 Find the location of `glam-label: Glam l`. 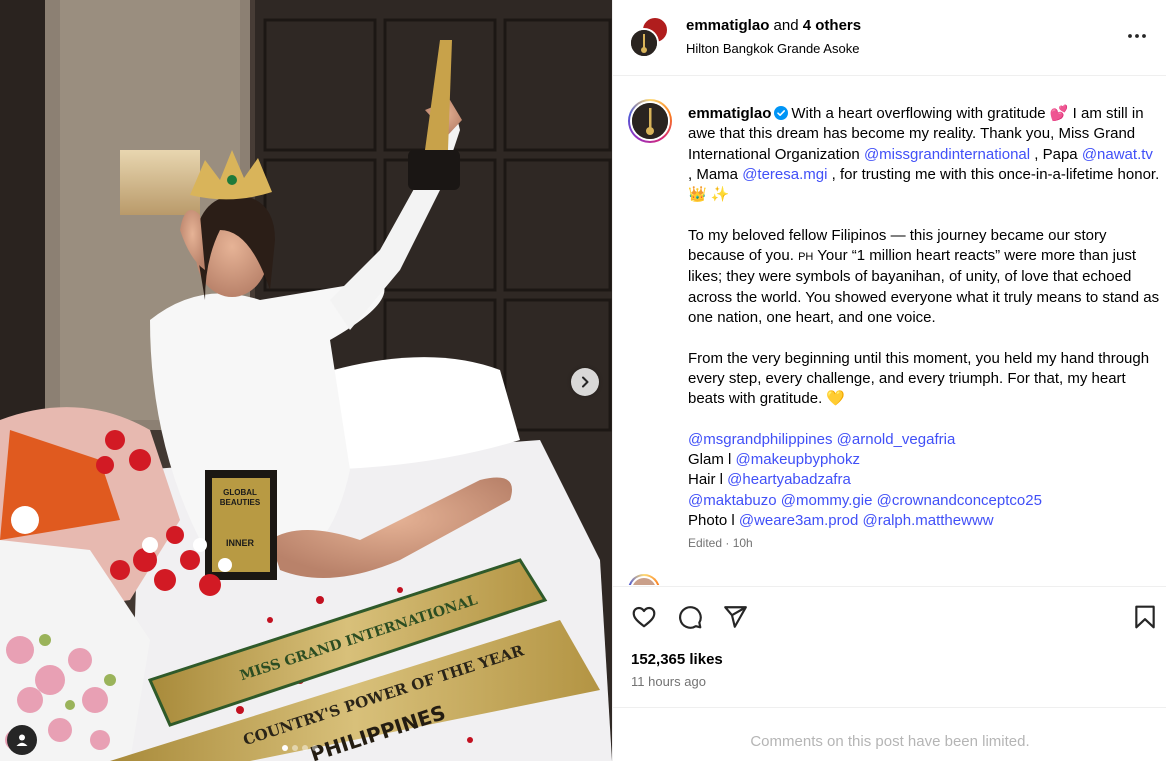

glam-label: Glam l is located at coordinates (712, 460).